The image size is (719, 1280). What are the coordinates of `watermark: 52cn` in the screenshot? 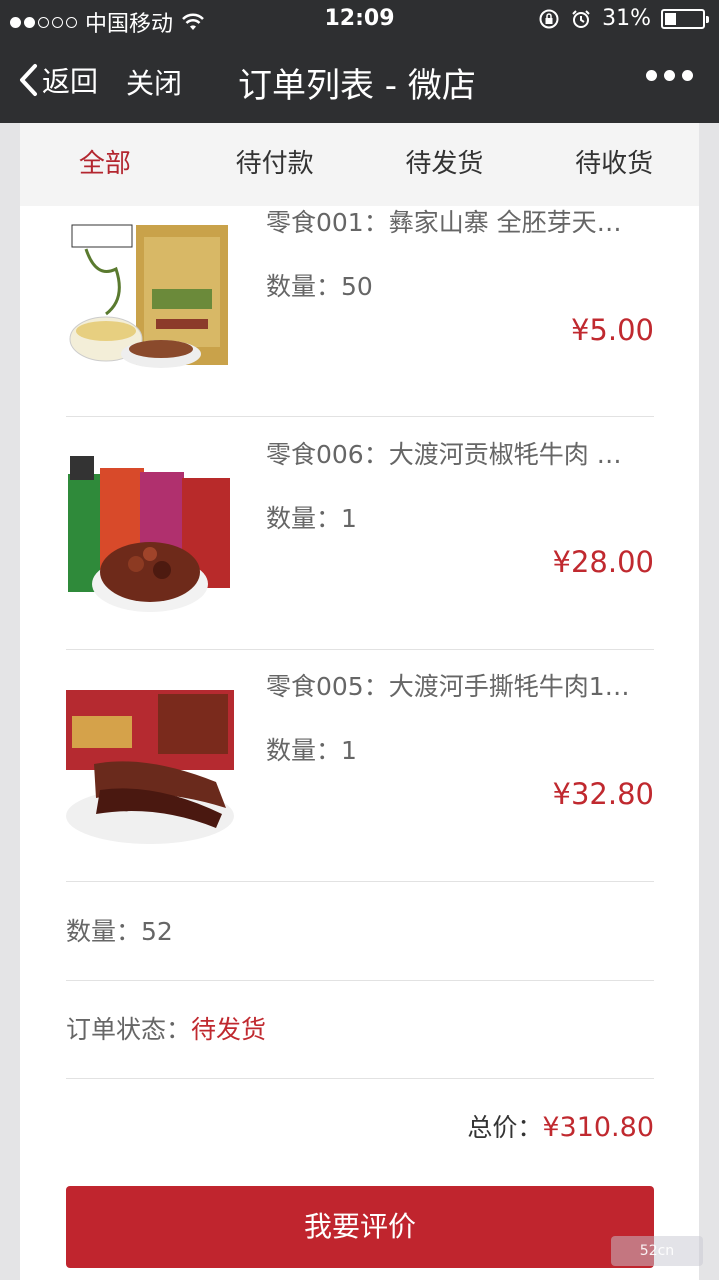 It's located at (657, 1251).